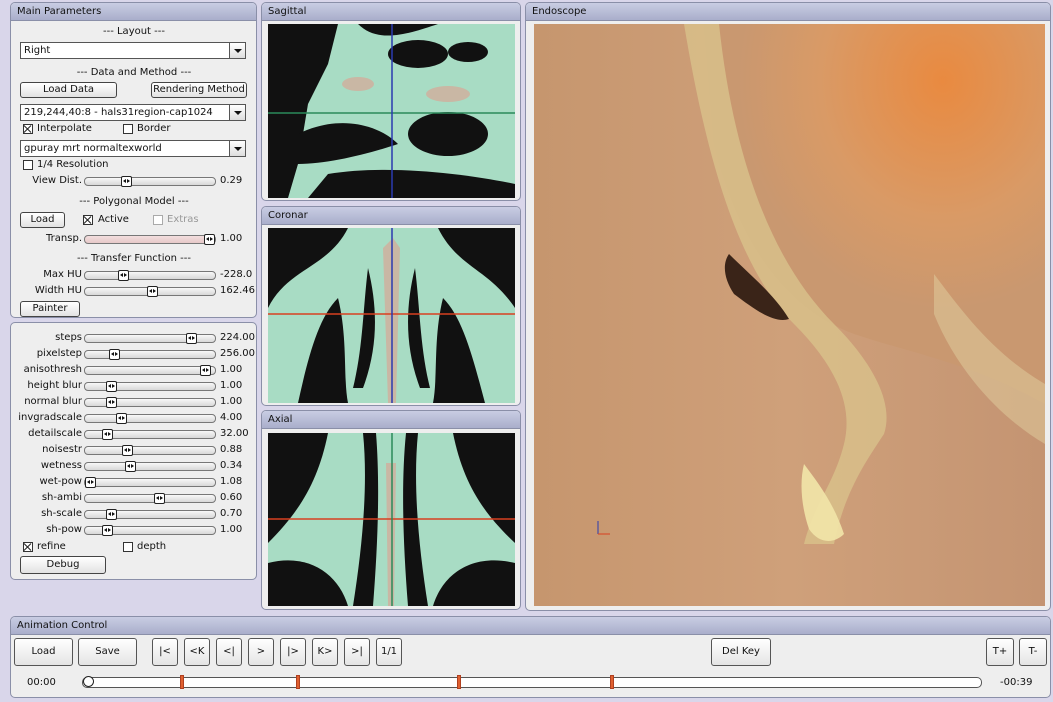 The height and width of the screenshot is (702, 1053). What do you see at coordinates (231, 497) in the screenshot?
I see `slider-value: 0.60` at bounding box center [231, 497].